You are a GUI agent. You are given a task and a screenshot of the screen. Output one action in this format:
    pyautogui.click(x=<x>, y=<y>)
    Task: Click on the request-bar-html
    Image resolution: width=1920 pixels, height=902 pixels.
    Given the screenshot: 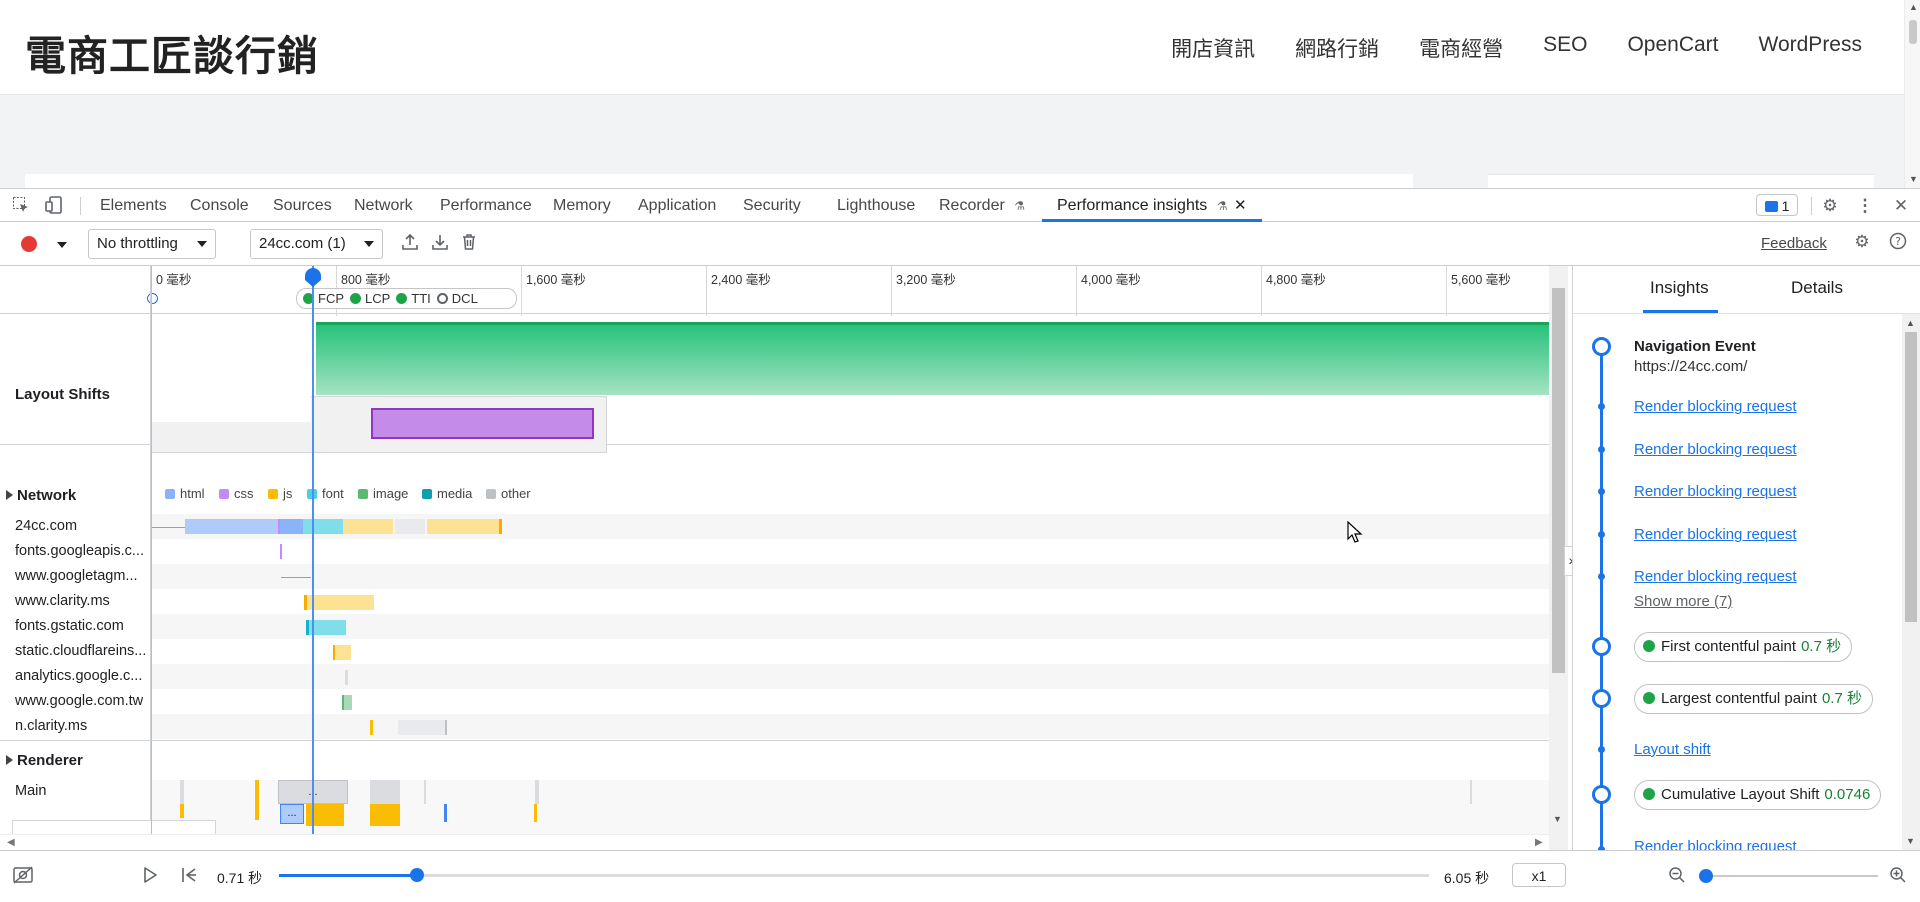 What is the action you would take?
    pyautogui.click(x=231, y=526)
    